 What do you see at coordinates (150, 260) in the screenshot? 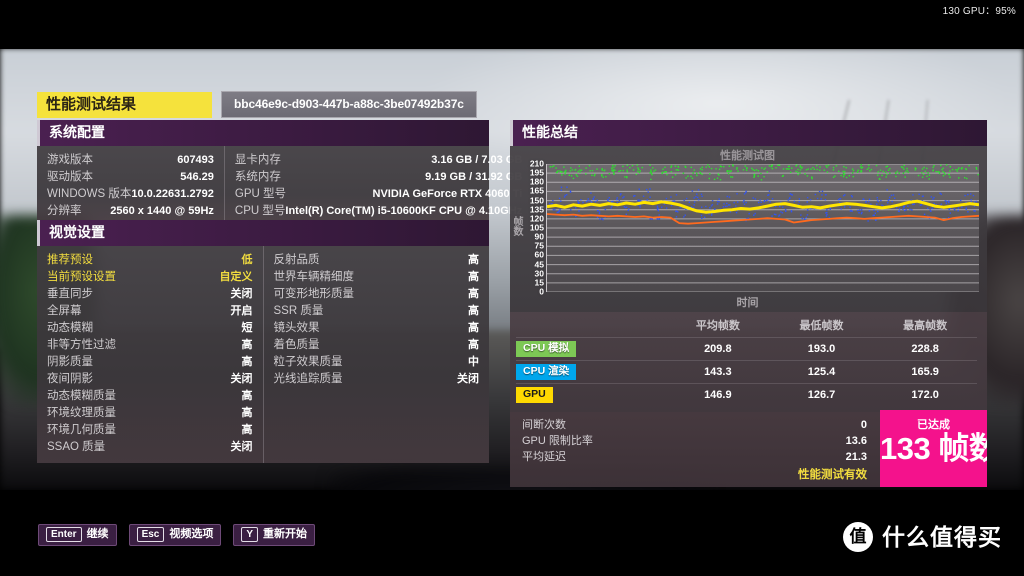
I see `visual-setting-row-1: 推荐预设 低` at bounding box center [150, 260].